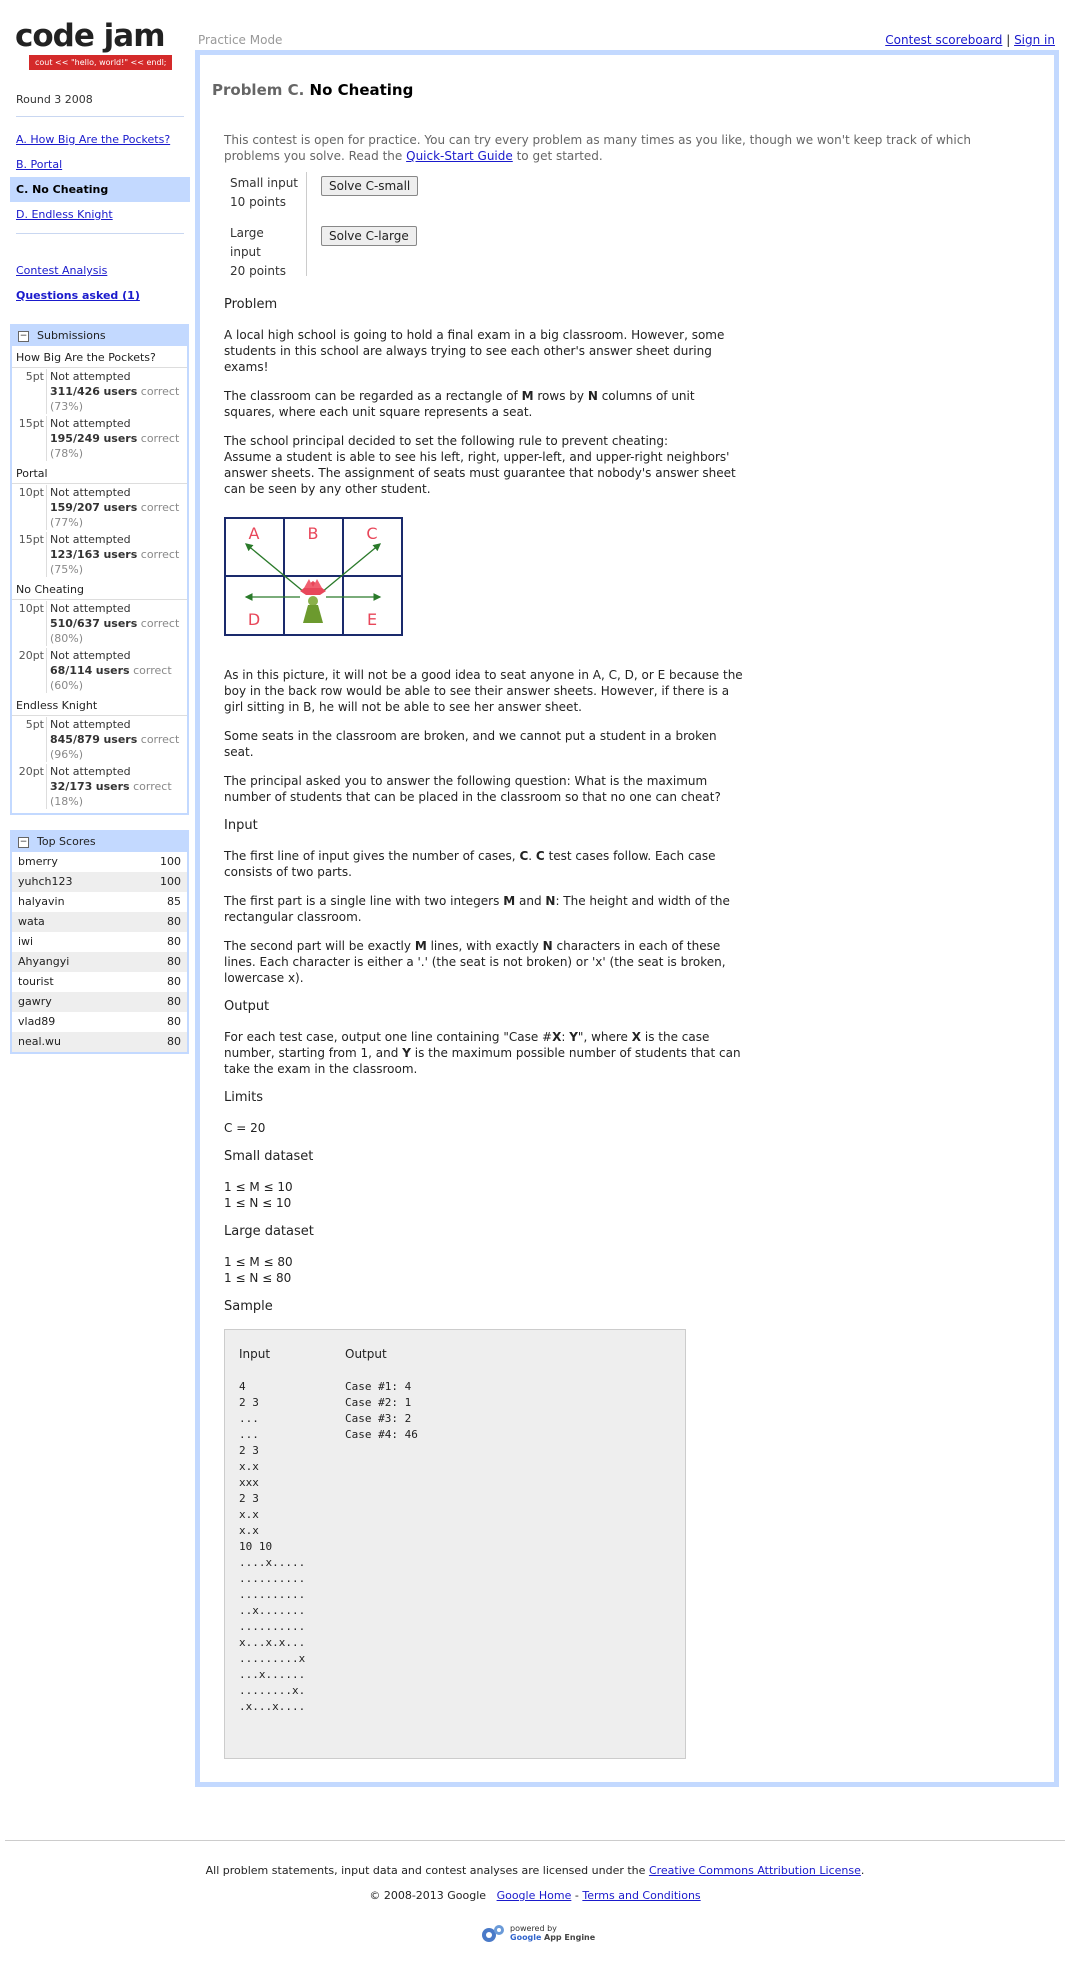 The image size is (1070, 1977). I want to click on problem-link-a: A. How Big Are the Pockets?, so click(100, 139).